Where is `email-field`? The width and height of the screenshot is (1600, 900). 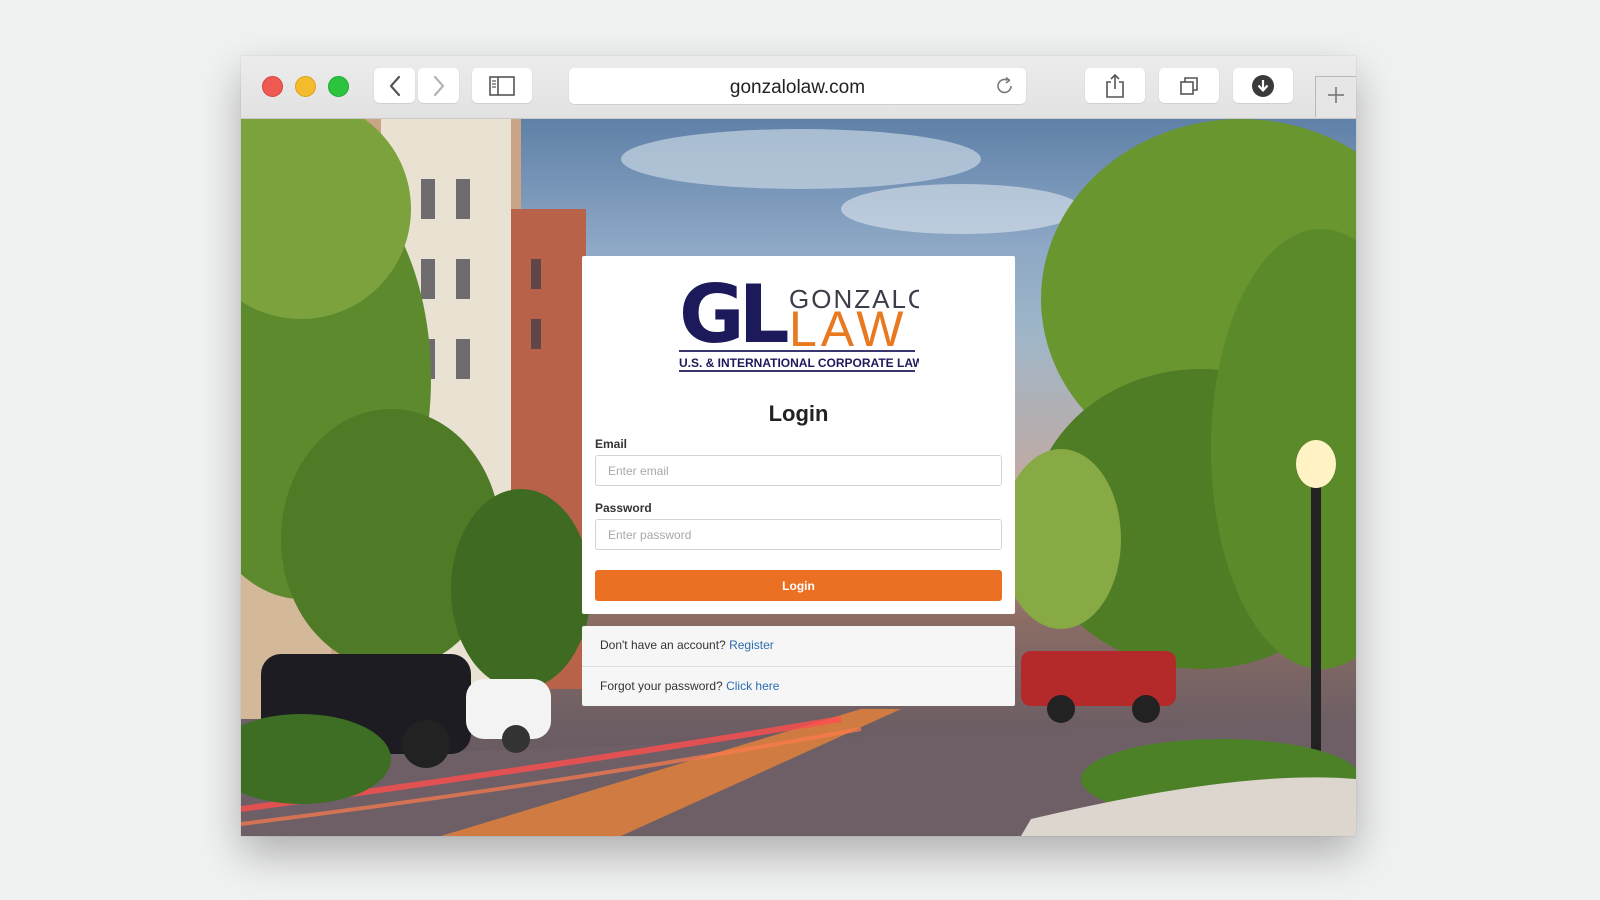
email-field is located at coordinates (798, 470).